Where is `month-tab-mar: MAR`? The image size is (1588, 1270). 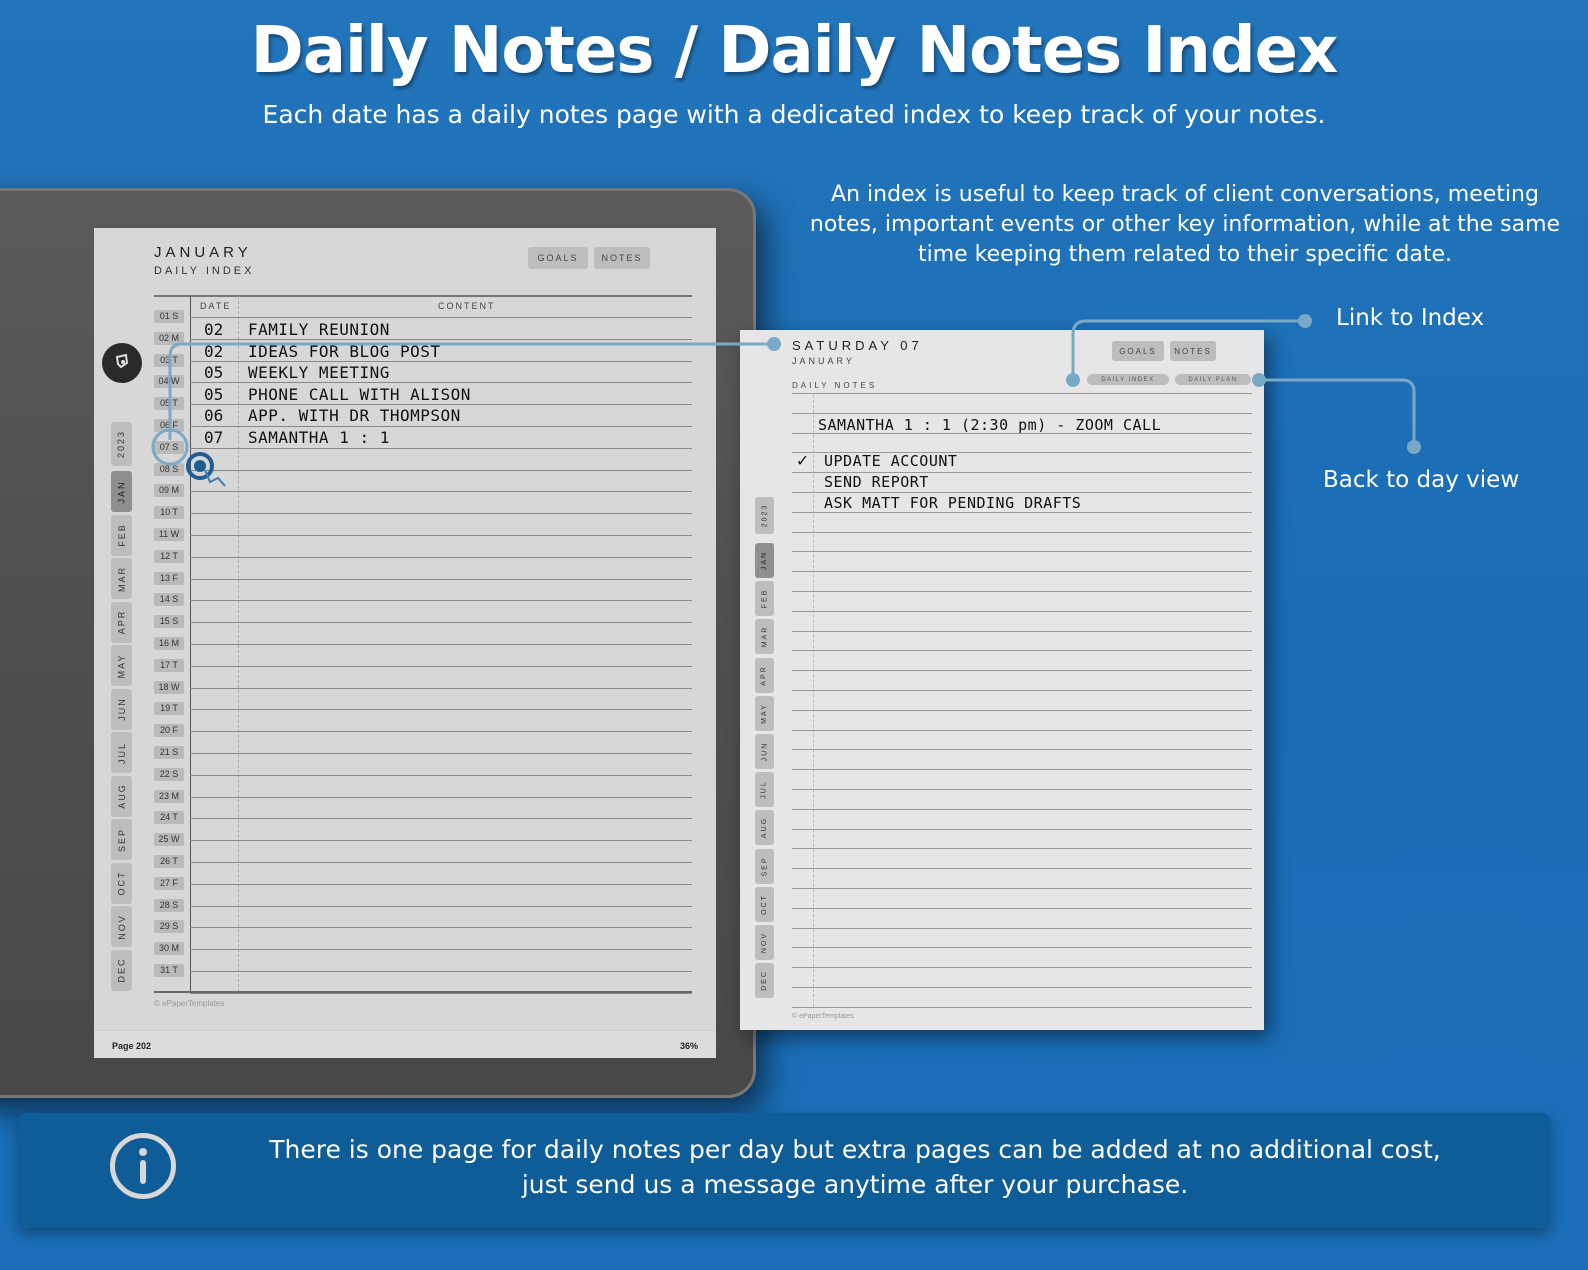 month-tab-mar: MAR is located at coordinates (121, 578).